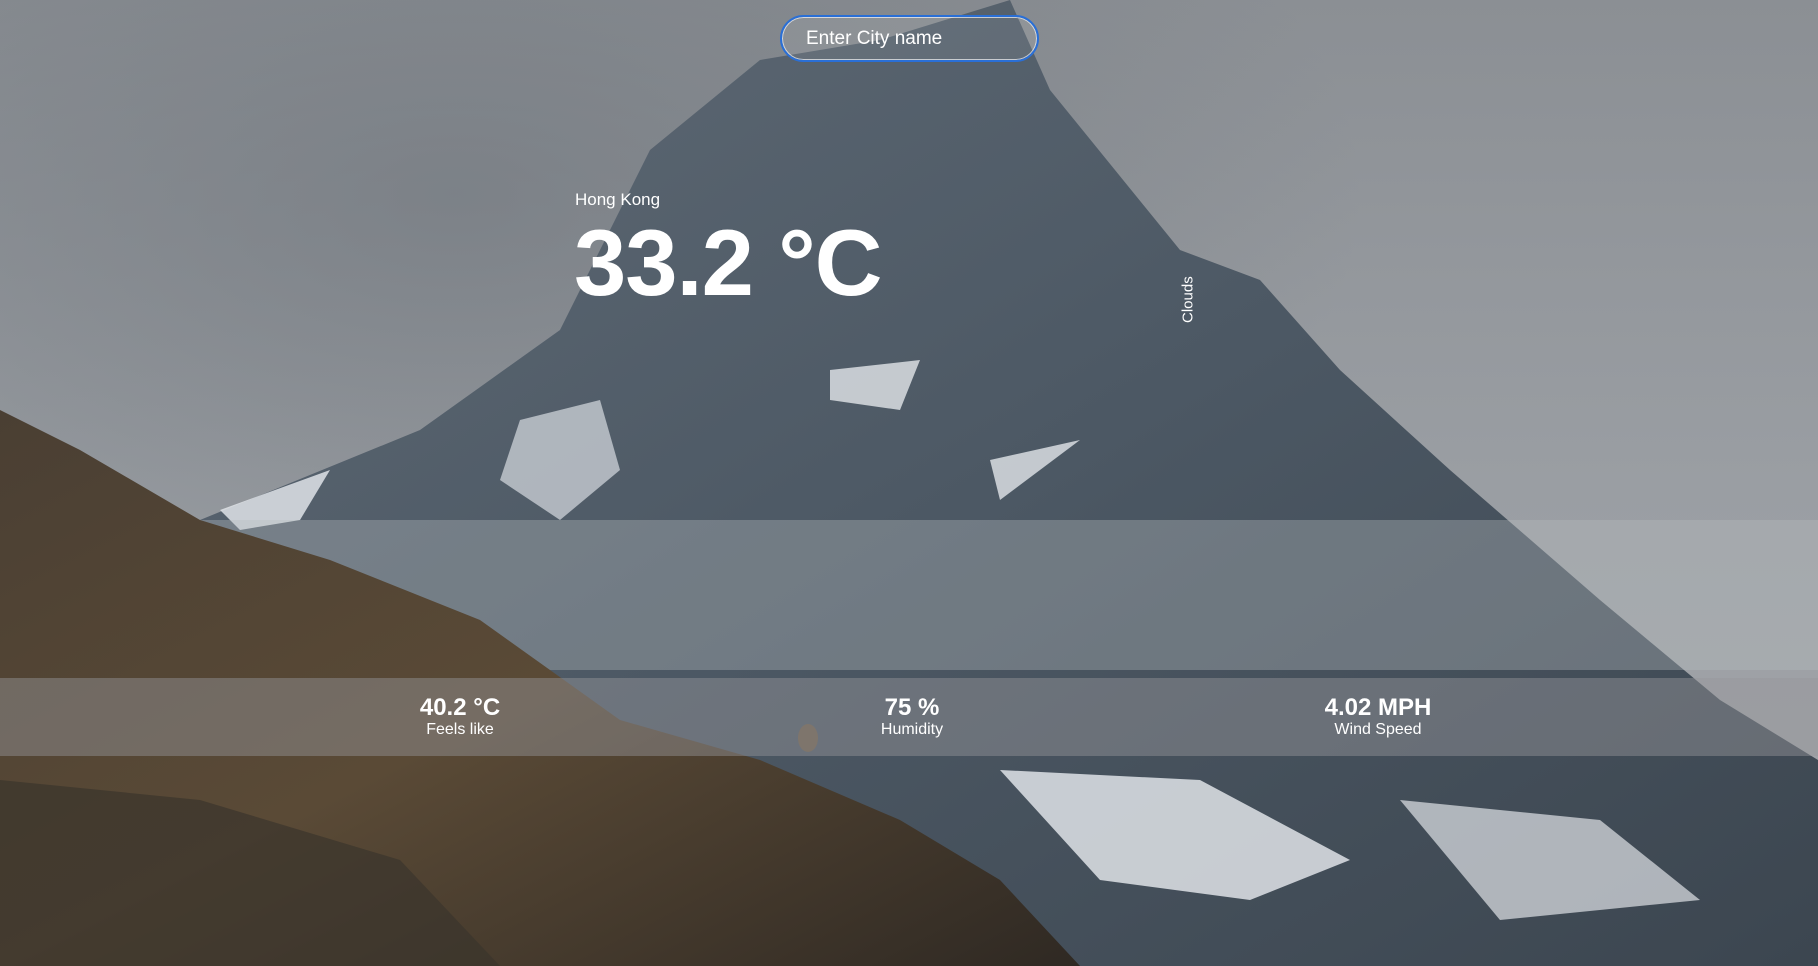  What do you see at coordinates (912, 707) in the screenshot?
I see `humidity-value: 75 %` at bounding box center [912, 707].